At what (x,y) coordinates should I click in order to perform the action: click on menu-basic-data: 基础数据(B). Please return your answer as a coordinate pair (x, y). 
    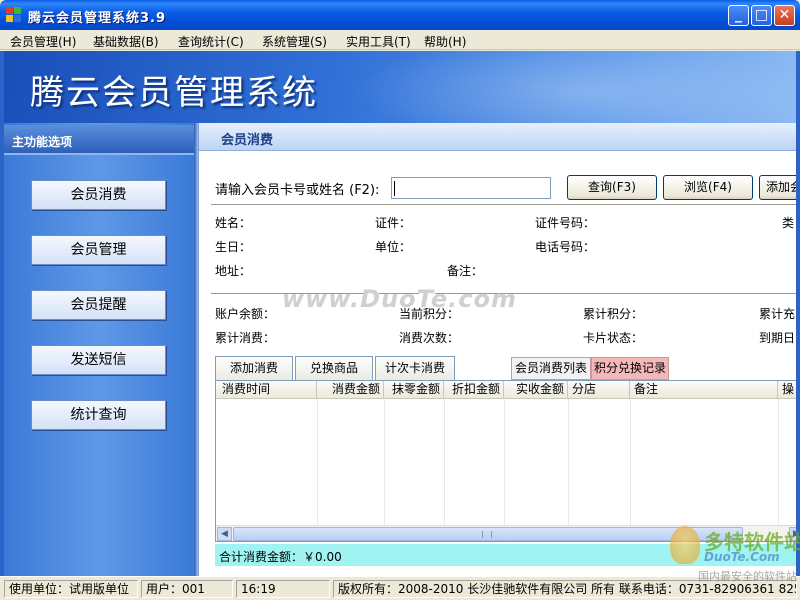
    Looking at the image, I should click on (126, 41).